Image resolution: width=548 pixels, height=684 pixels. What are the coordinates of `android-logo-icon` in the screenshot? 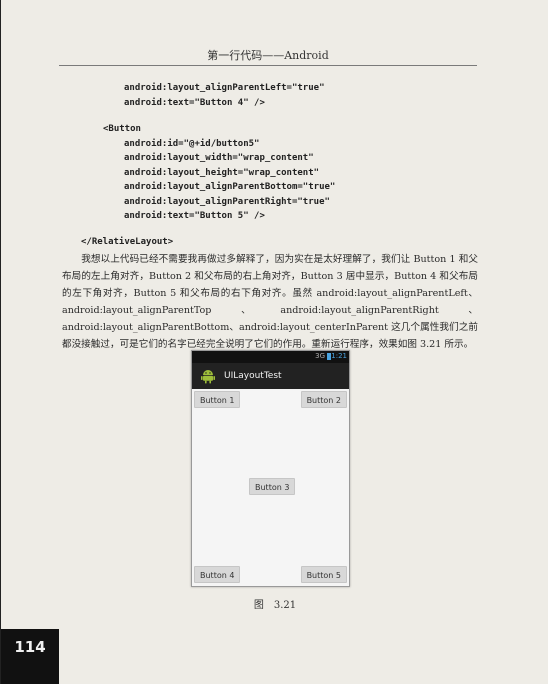 It's located at (208, 377).